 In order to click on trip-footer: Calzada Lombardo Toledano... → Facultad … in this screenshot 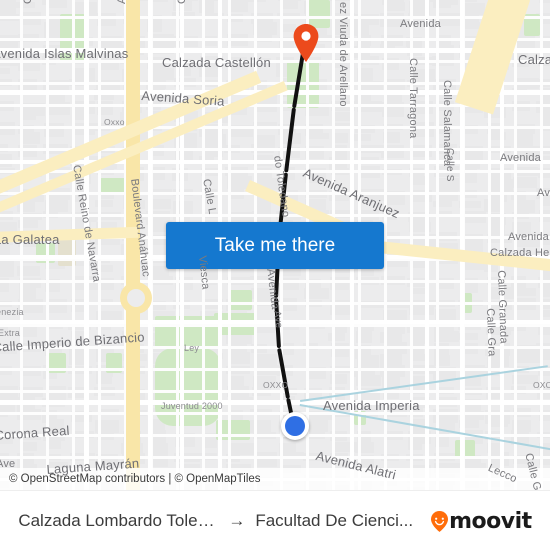, I will do `click(275, 520)`.